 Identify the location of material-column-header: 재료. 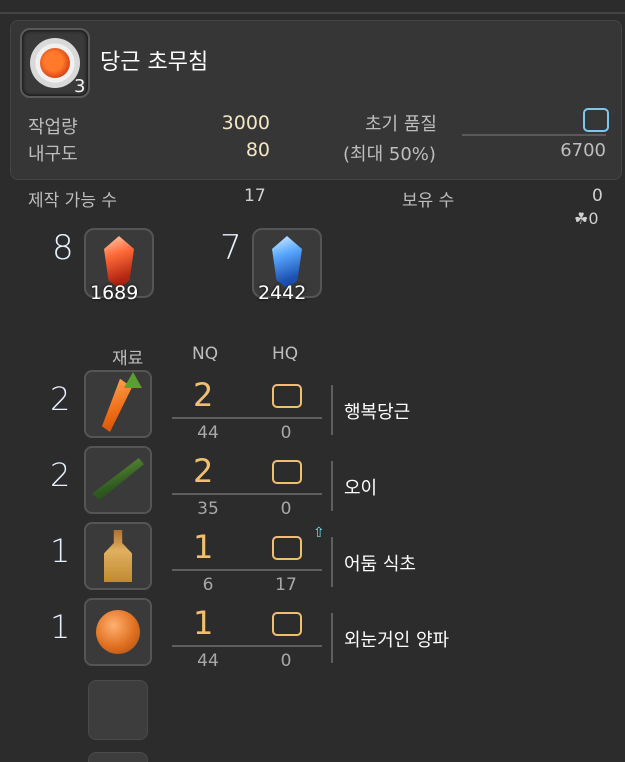
(128, 359).